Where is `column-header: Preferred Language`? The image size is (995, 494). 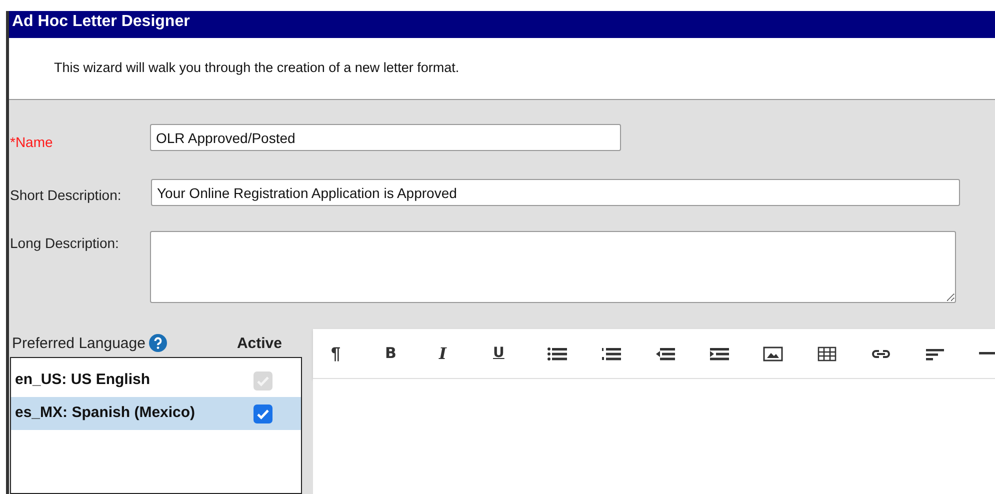 column-header: Preferred Language is located at coordinates (79, 344).